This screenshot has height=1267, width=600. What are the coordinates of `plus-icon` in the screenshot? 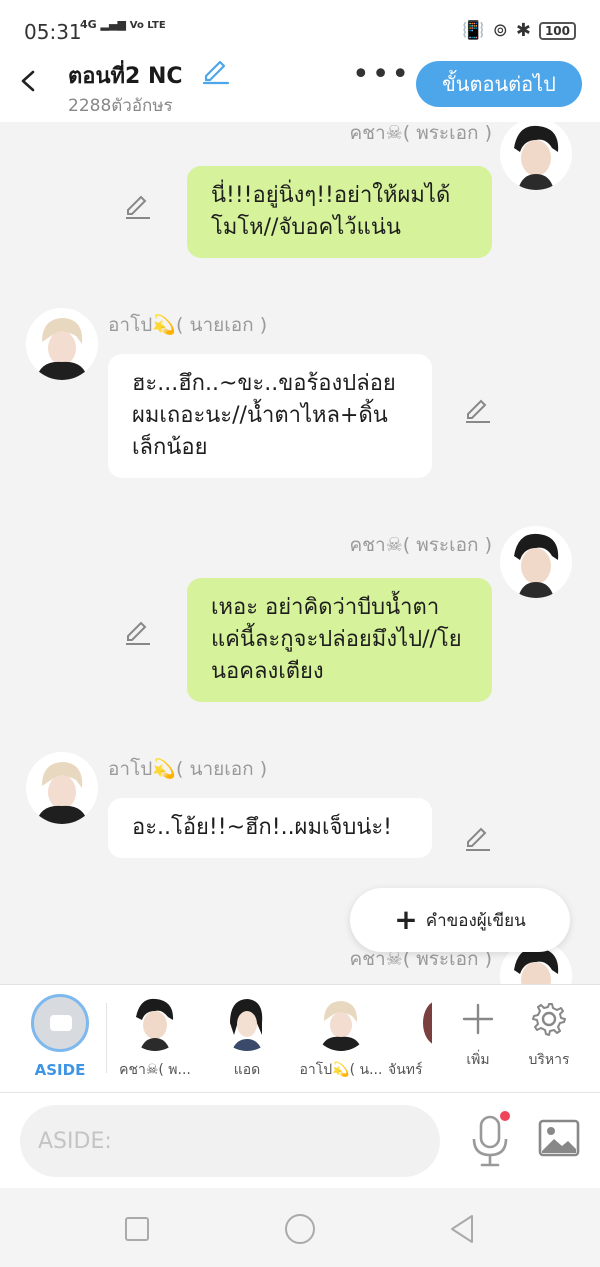 It's located at (478, 1019).